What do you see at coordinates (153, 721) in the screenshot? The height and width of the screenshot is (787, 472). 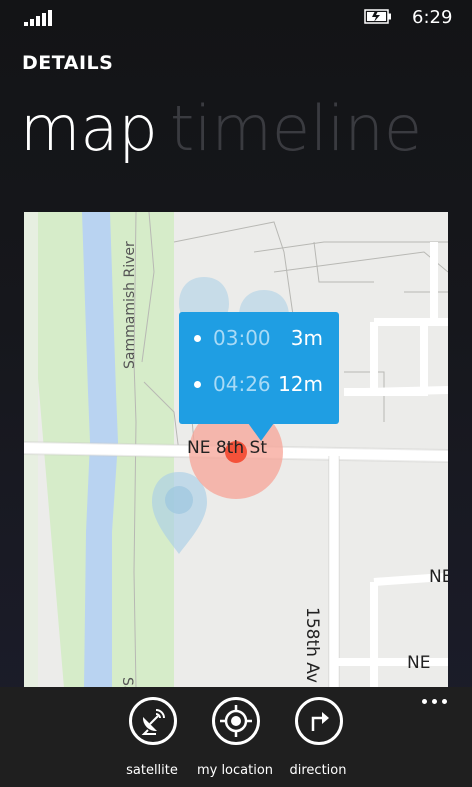 I see `satellite-dish-icon` at bounding box center [153, 721].